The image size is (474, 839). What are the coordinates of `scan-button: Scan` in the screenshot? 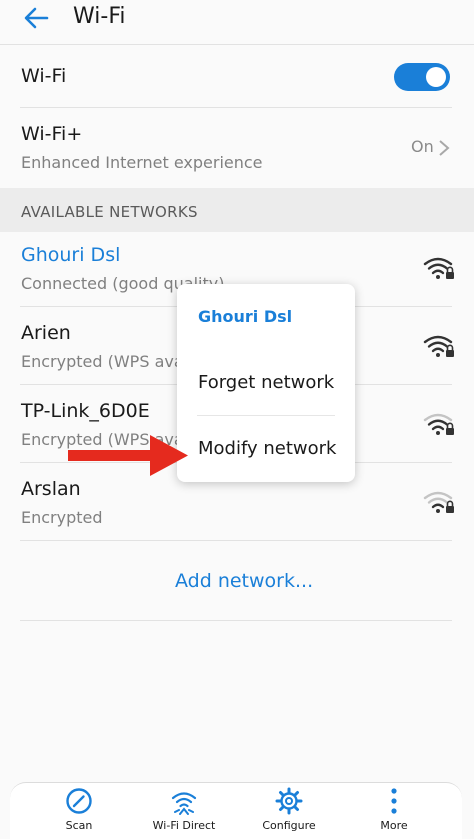 It's located at (79, 811).